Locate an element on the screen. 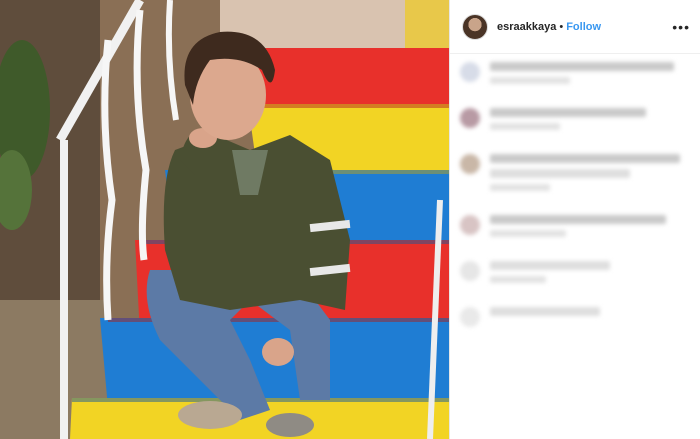  follow-button: Follow is located at coordinates (583, 27).